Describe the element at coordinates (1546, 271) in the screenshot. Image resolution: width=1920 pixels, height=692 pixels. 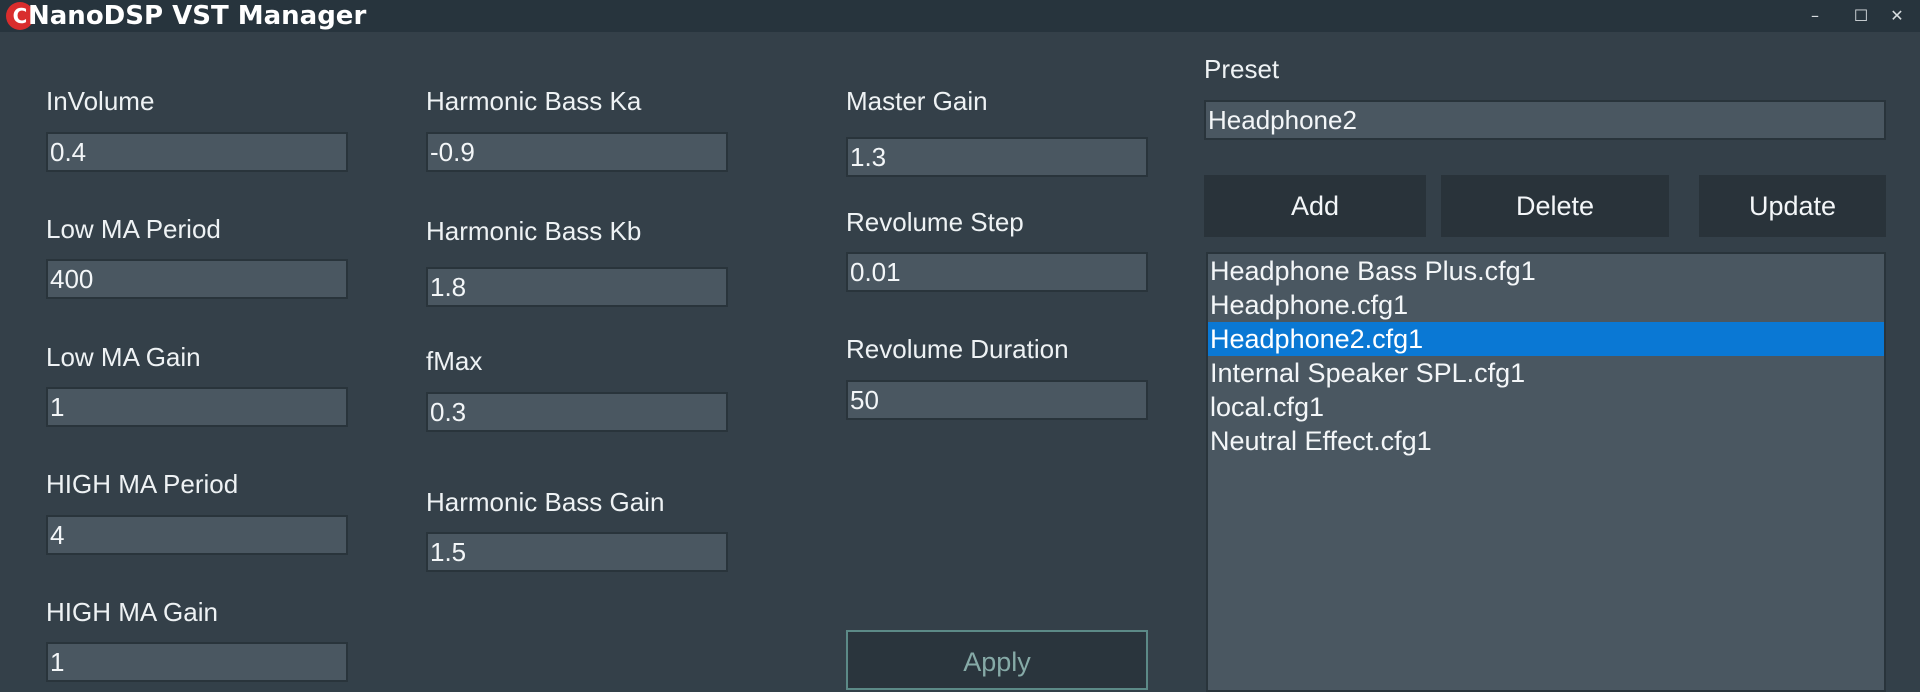
I see `preset-list-item: Headphone Bass Plus.cfg1` at that location.